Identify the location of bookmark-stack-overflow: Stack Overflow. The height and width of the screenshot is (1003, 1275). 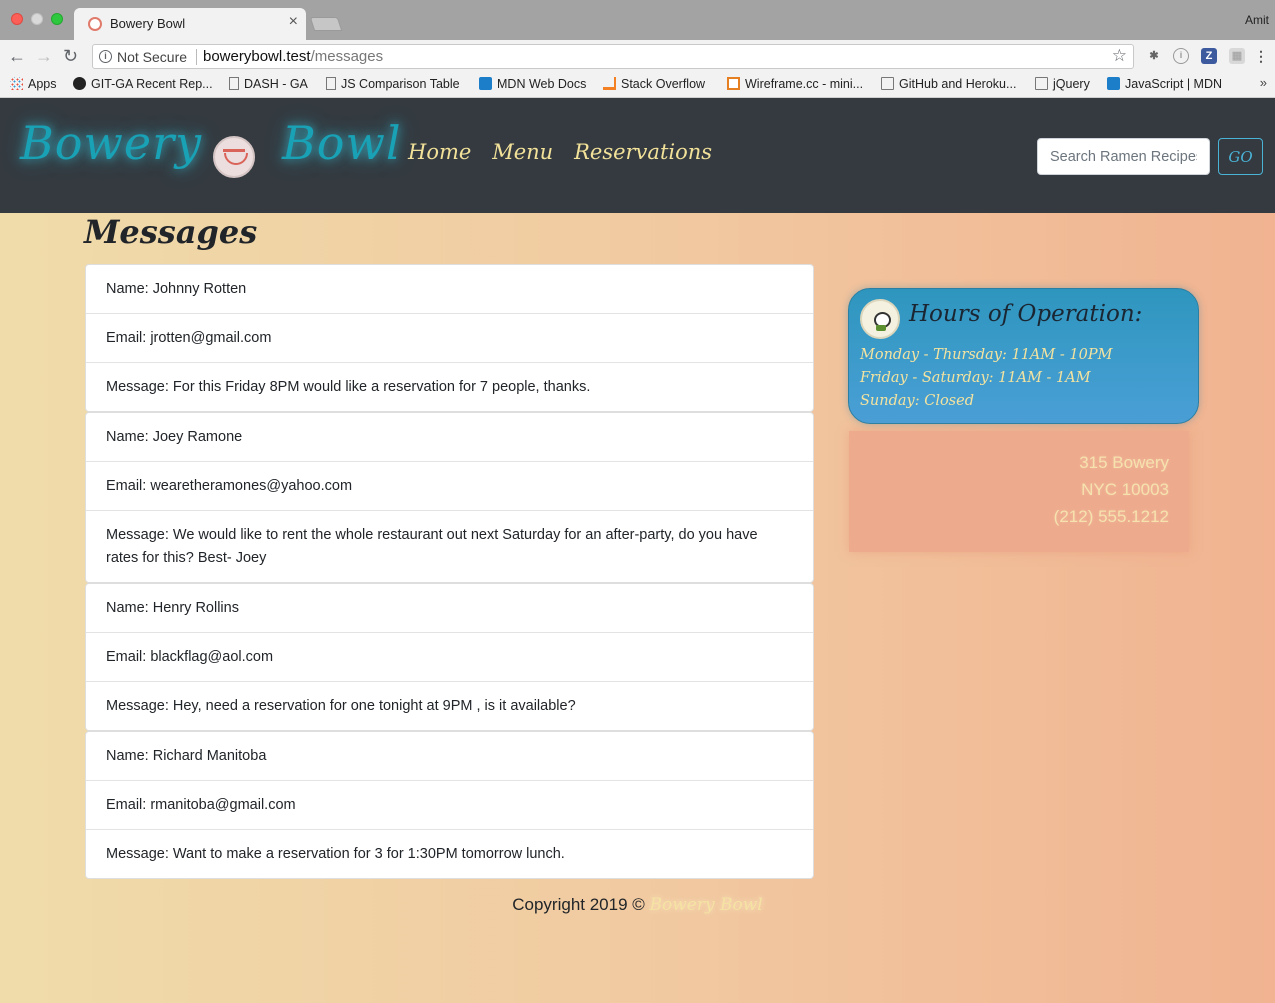
(654, 84).